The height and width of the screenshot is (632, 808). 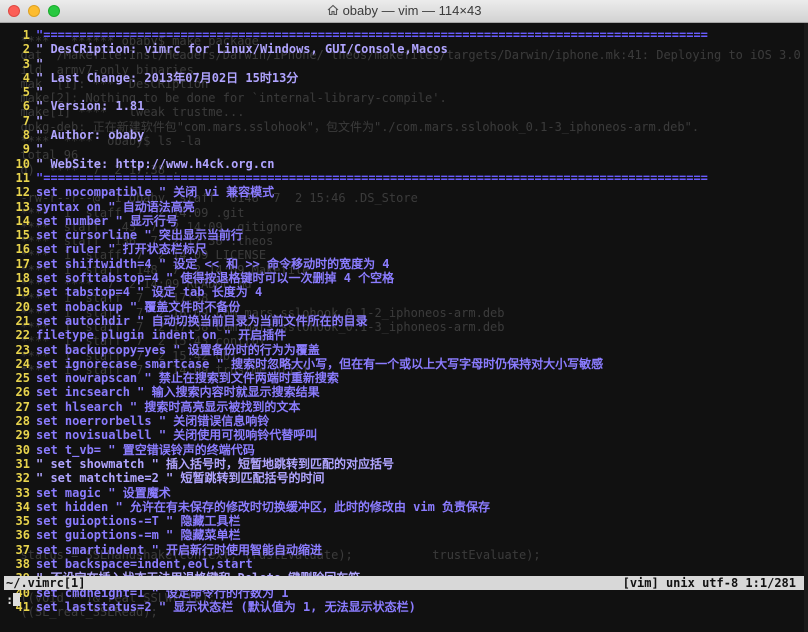 I want to click on line-number: 1, so click(x=26, y=35).